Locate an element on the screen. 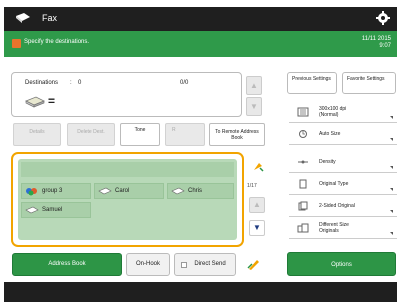  destinations-max: 0/0 is located at coordinates (184, 83).